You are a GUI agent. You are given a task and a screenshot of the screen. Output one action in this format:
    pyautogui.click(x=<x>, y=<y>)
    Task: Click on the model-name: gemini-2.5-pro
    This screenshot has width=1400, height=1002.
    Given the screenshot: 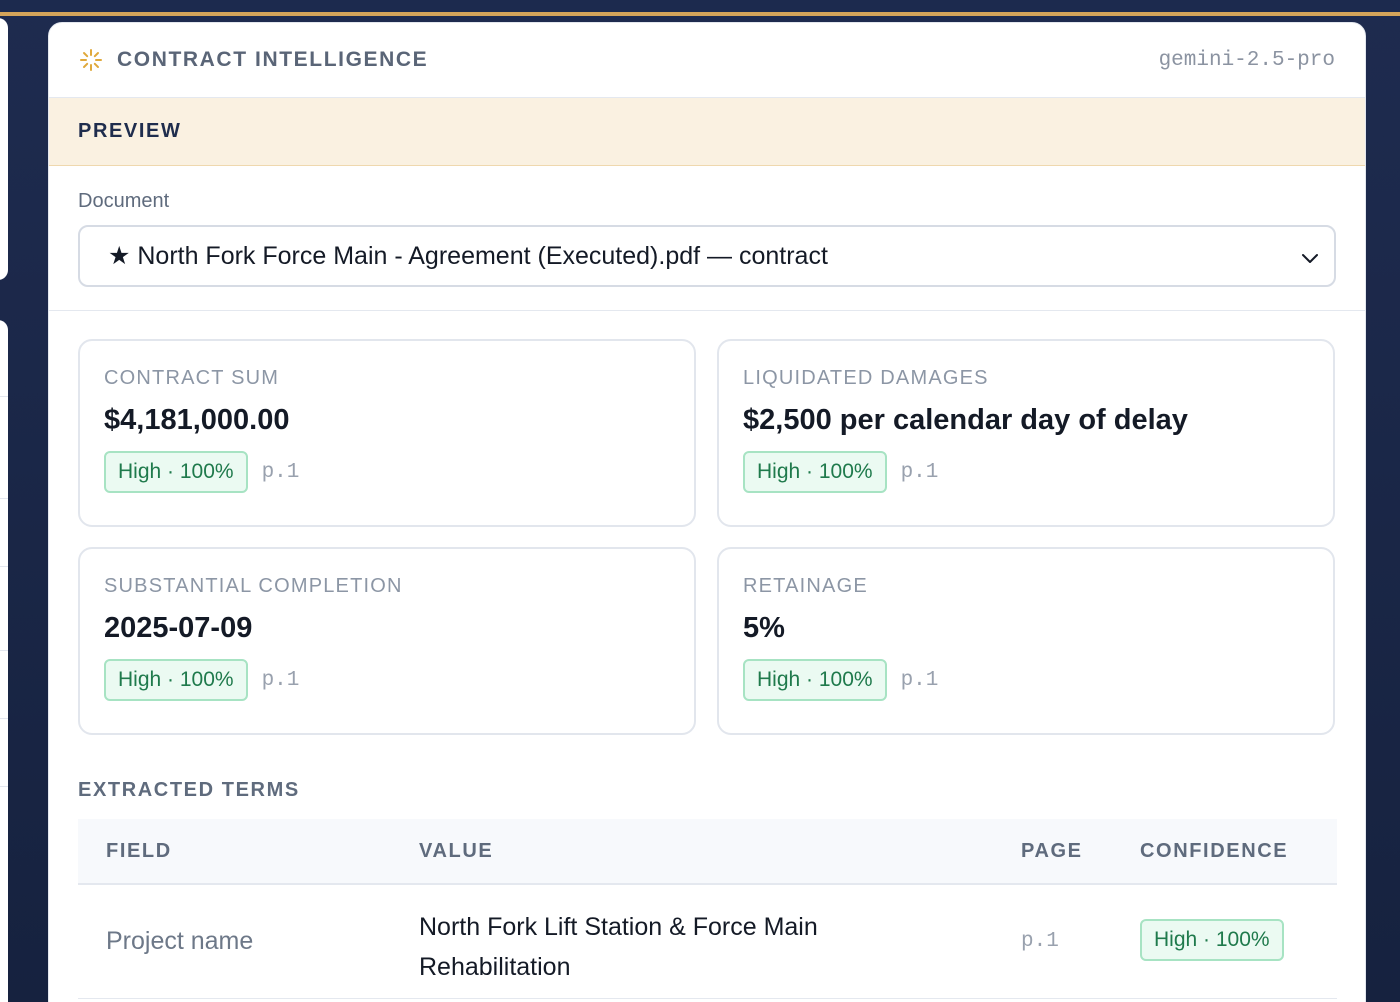 What is the action you would take?
    pyautogui.click(x=1246, y=60)
    